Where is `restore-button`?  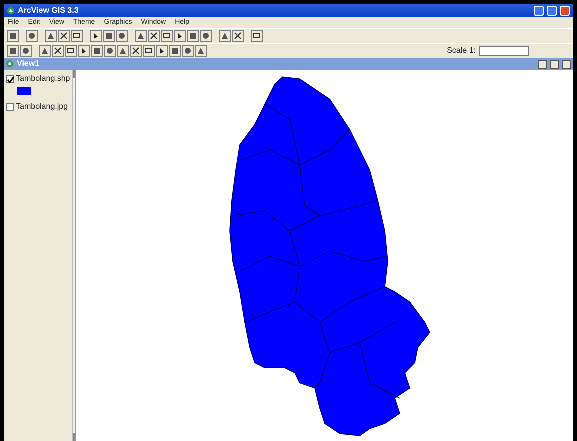
restore-button is located at coordinates (554, 64).